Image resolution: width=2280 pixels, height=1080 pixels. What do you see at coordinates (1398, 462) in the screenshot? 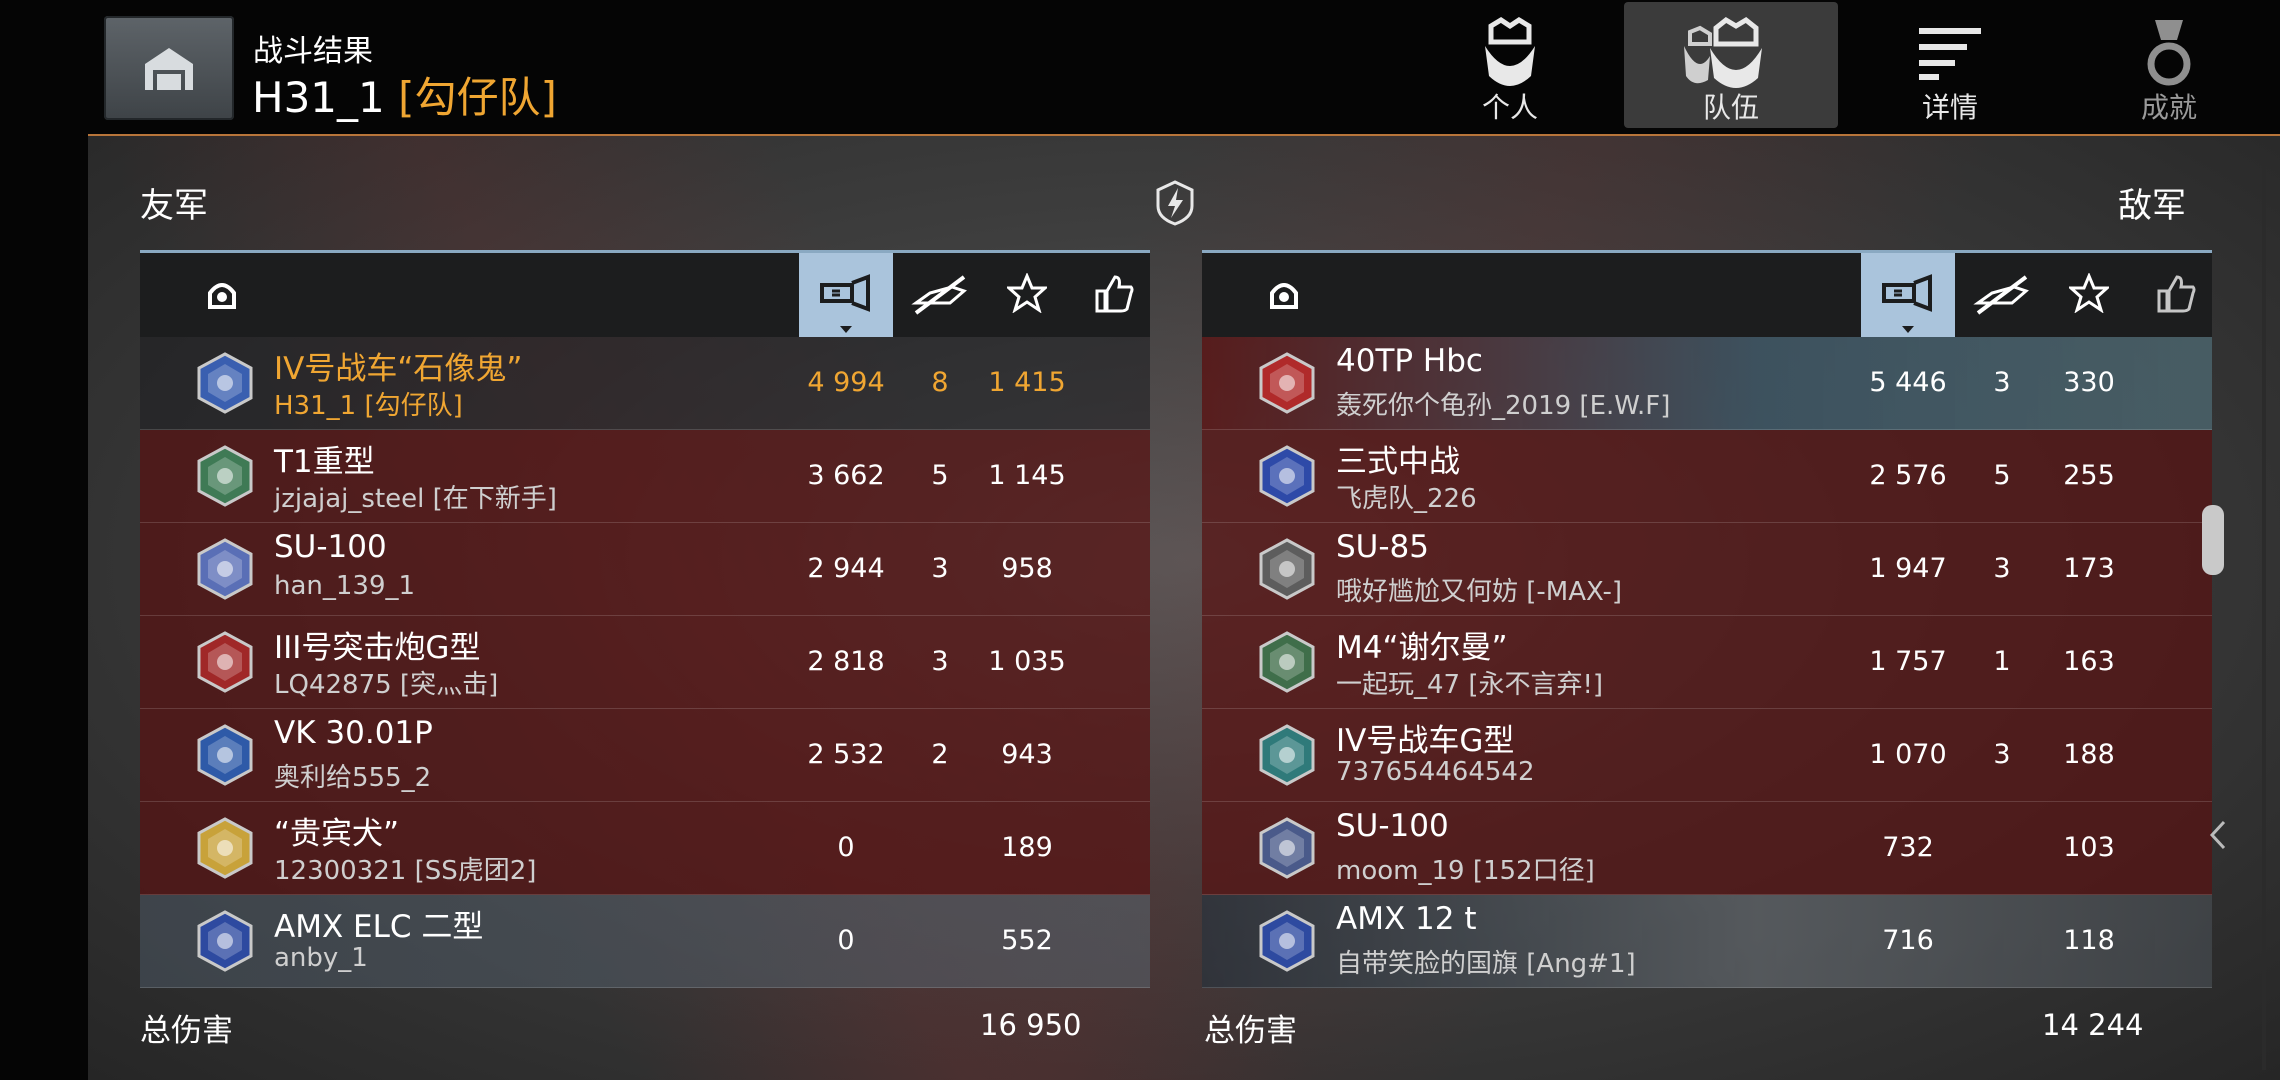
I see `tank-name: 三式中战` at bounding box center [1398, 462].